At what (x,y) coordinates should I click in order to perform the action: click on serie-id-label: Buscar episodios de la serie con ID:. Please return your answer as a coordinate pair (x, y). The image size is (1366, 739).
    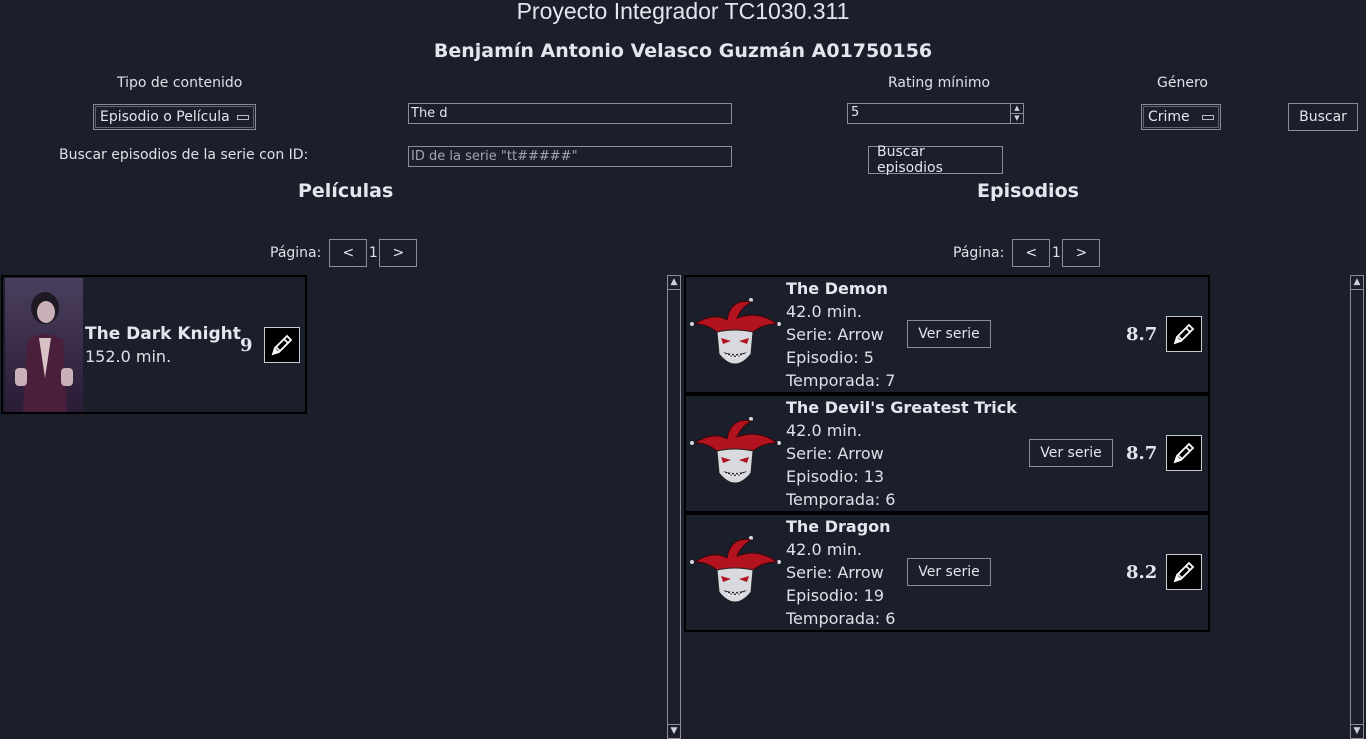
    Looking at the image, I should click on (184, 155).